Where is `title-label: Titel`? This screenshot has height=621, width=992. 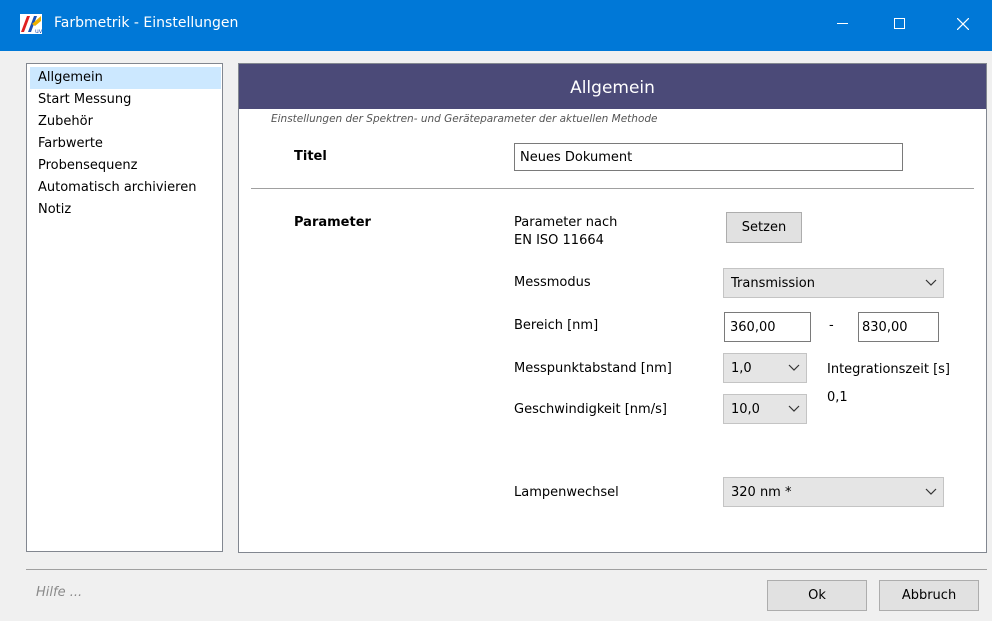
title-label: Titel is located at coordinates (310, 156).